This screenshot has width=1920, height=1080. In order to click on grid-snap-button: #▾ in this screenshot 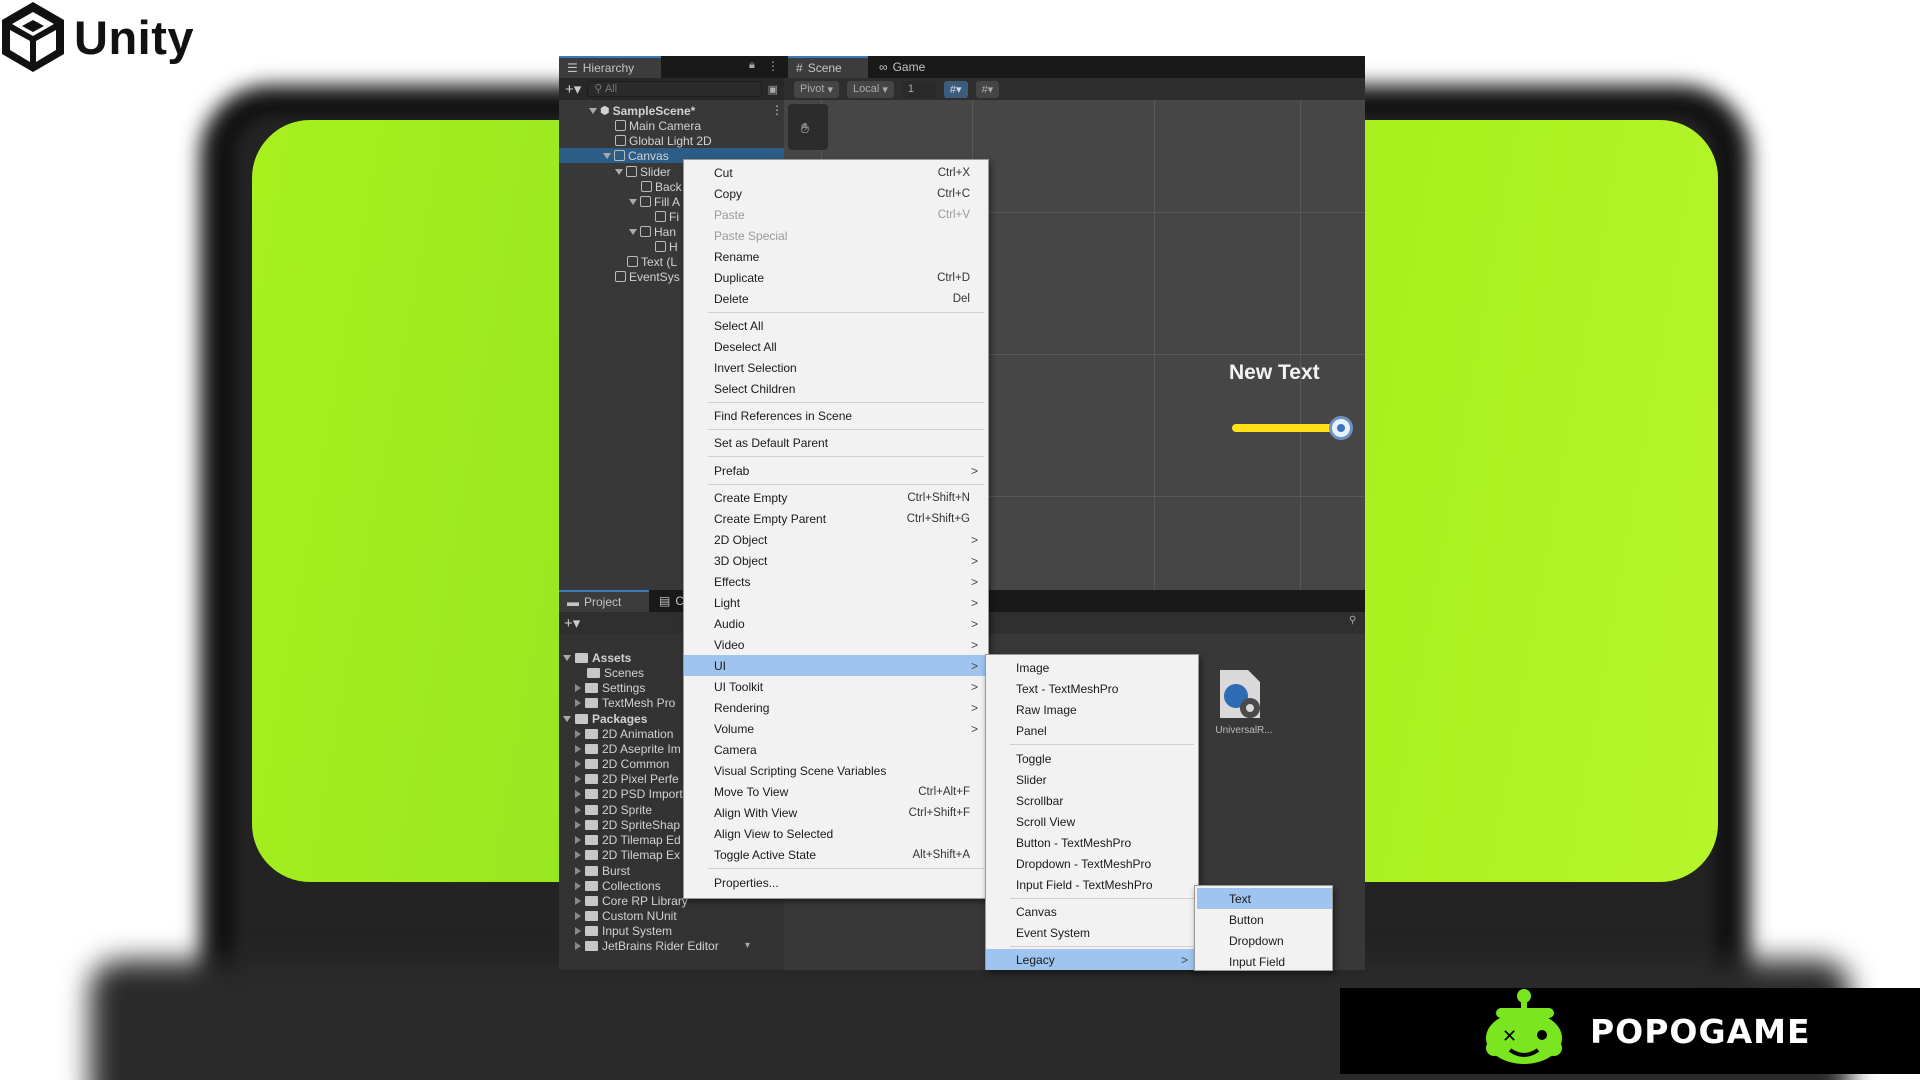, I will do `click(955, 89)`.